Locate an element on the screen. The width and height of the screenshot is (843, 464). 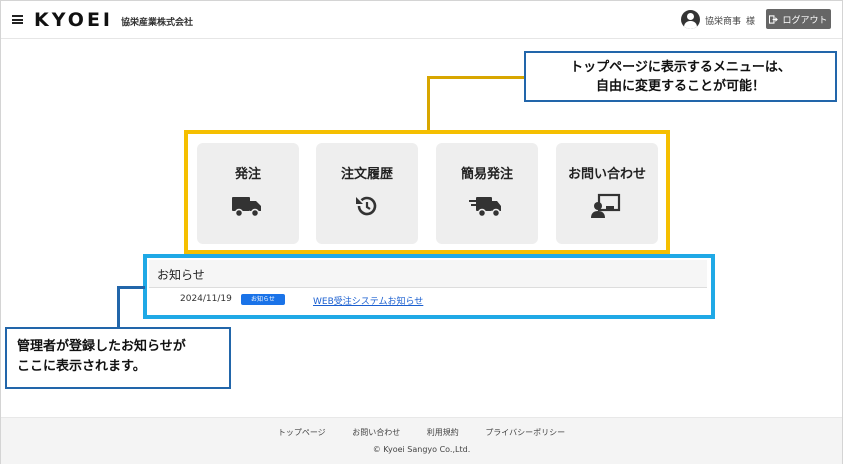
copyright-text: © Kyoei Sangyo Co.,Ltd. is located at coordinates (421, 449).